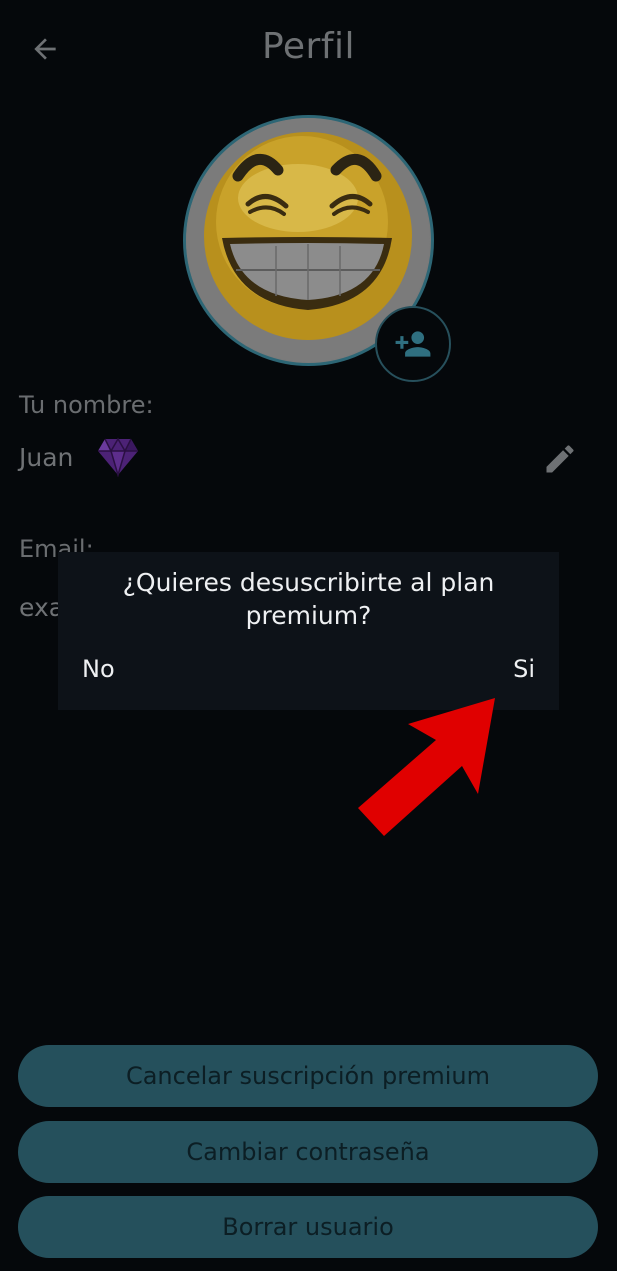 This screenshot has height=1271, width=617. Describe the element at coordinates (308, 1076) in the screenshot. I see `cancel-premium-button: Cancelar suscripción premium` at that location.